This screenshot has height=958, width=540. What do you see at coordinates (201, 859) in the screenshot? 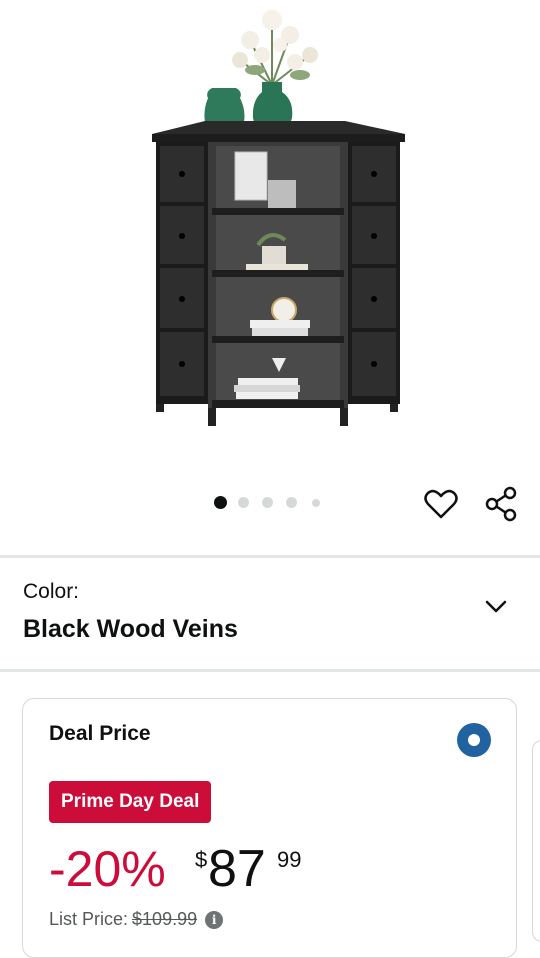
I see `price-currency: $` at bounding box center [201, 859].